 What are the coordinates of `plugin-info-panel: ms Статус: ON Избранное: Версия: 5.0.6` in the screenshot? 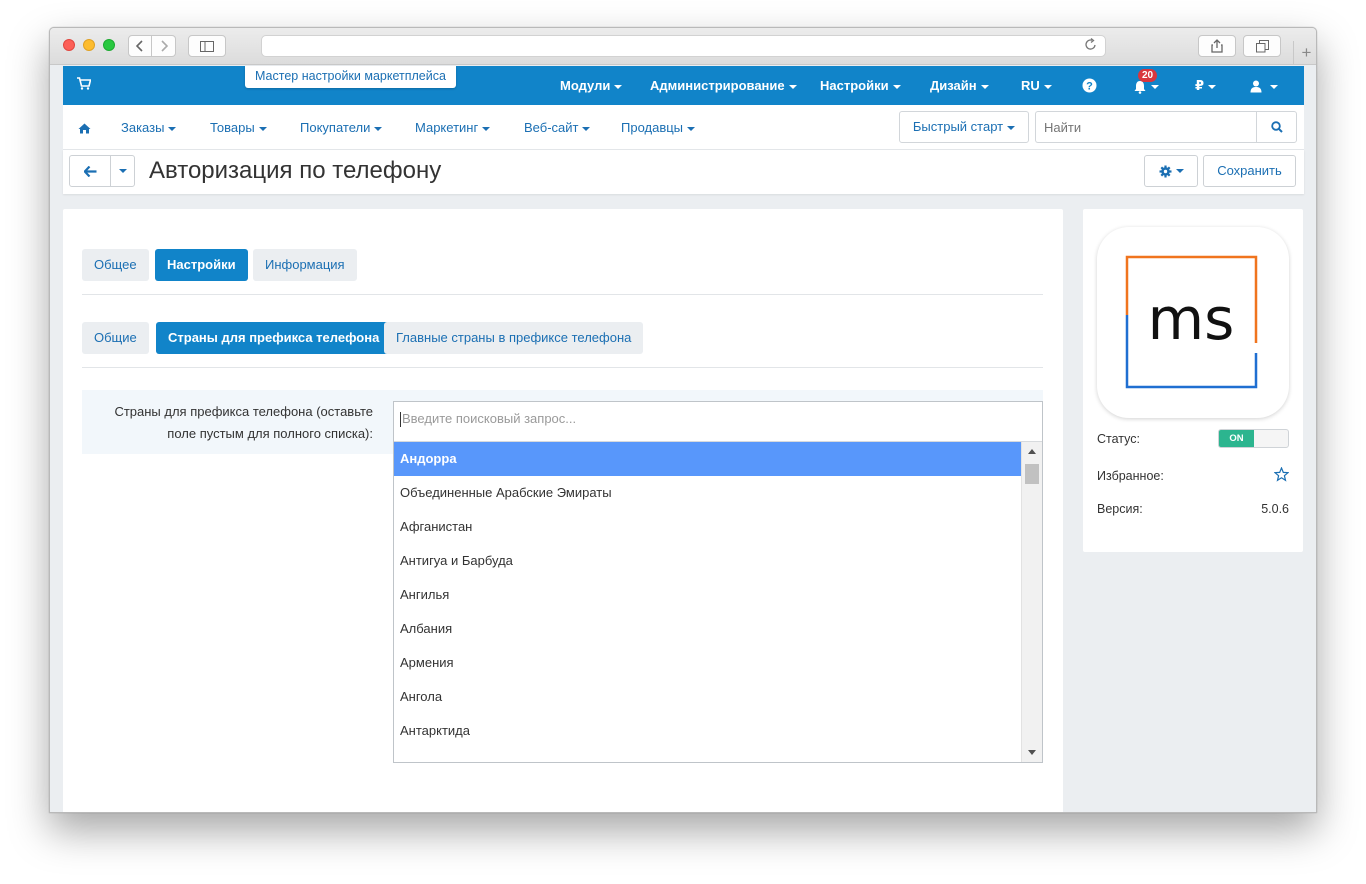 It's located at (1193, 380).